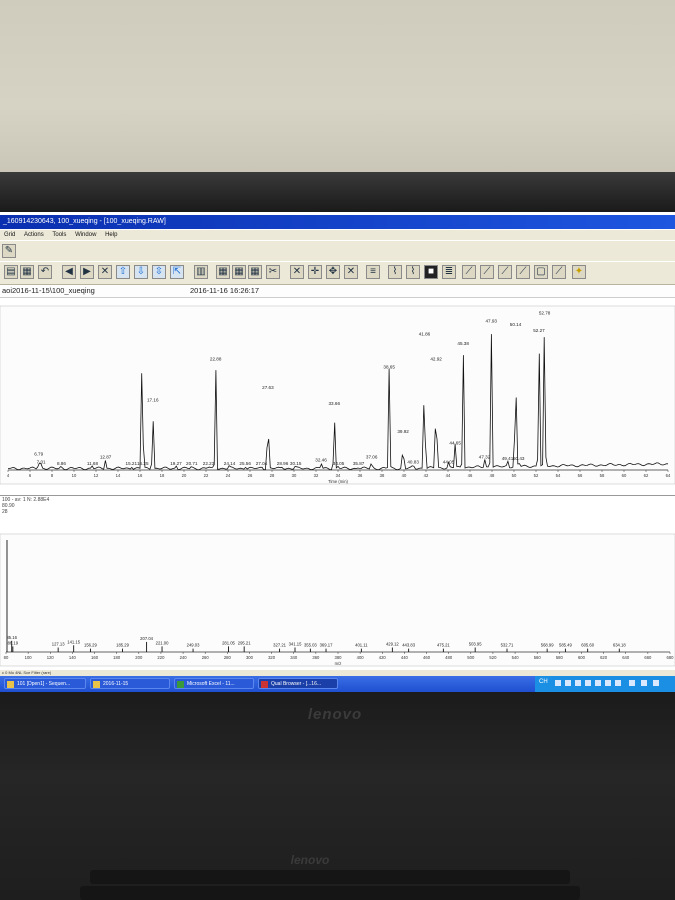  Describe the element at coordinates (123, 272) in the screenshot. I see `arrow-up-icon: ⇧` at that location.